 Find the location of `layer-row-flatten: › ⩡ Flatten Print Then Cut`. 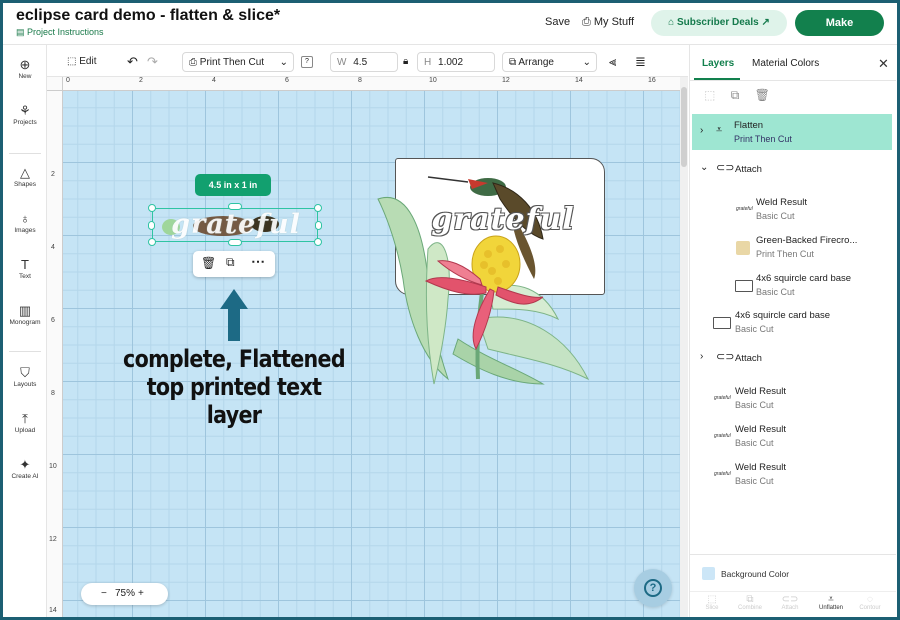

layer-row-flatten: › ⩡ Flatten Print Then Cut is located at coordinates (792, 132).